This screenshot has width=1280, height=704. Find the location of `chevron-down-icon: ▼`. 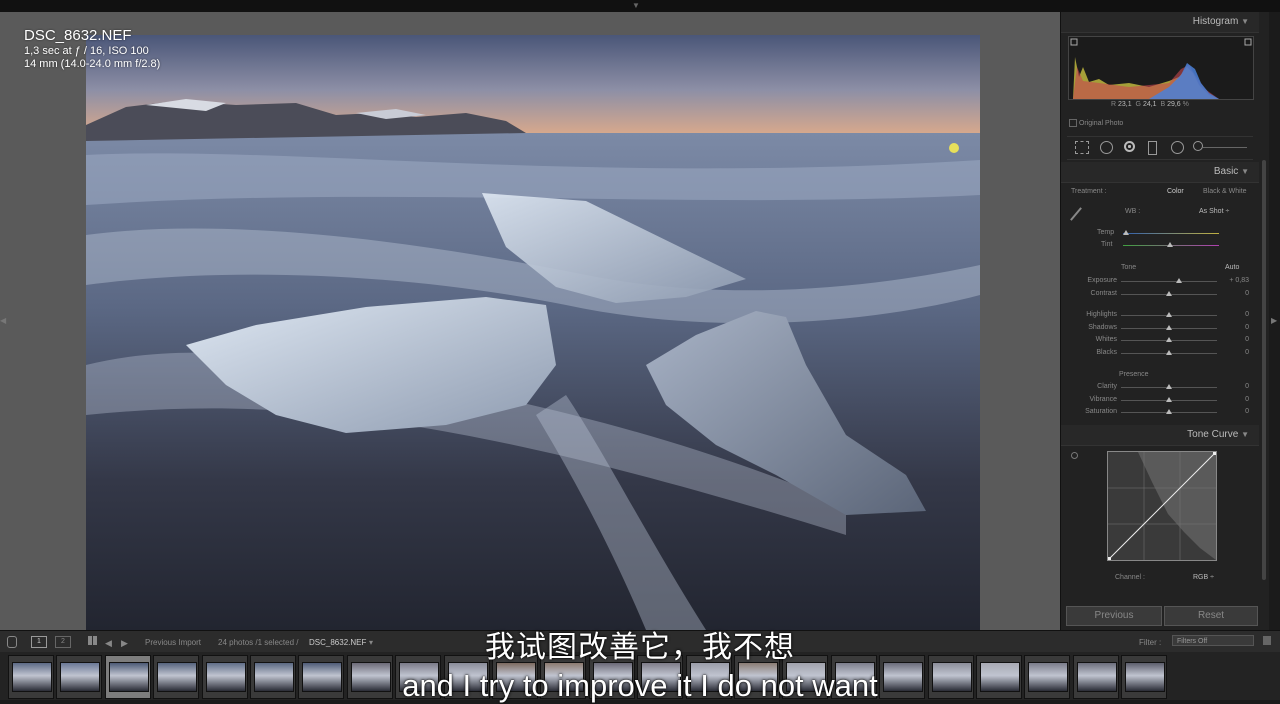

chevron-down-icon: ▼ is located at coordinates (636, 5).